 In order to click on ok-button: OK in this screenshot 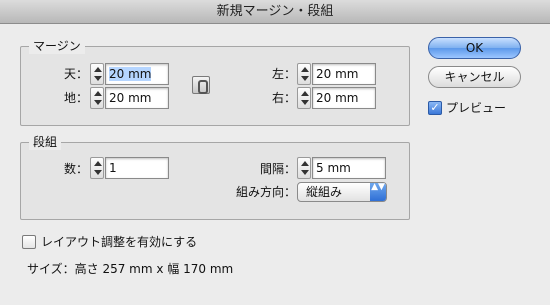, I will do `click(474, 48)`.